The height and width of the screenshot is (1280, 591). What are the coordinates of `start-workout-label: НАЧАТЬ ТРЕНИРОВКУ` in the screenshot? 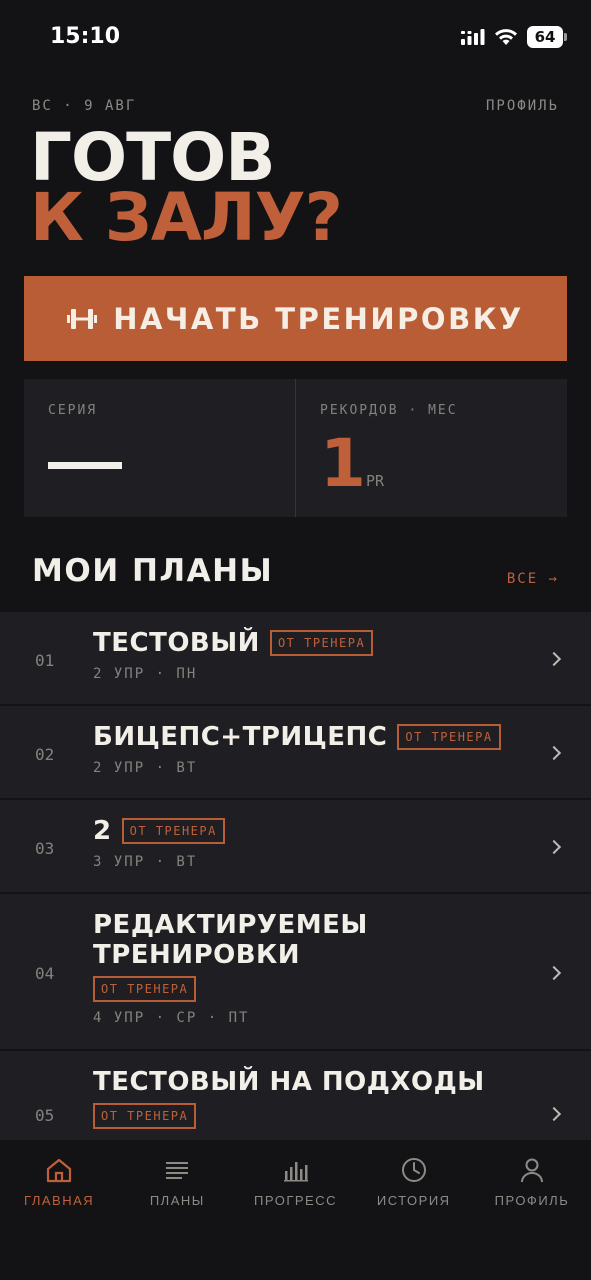 It's located at (318, 318).